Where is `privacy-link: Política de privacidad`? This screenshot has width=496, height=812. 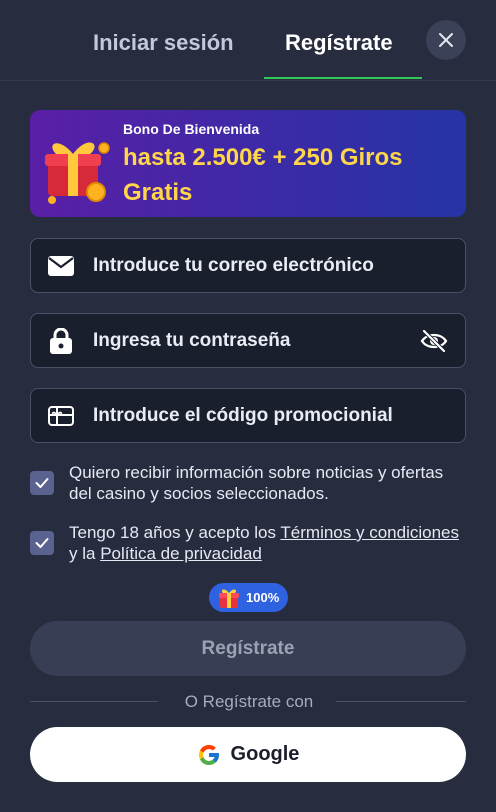
privacy-link: Política de privacidad is located at coordinates (181, 553).